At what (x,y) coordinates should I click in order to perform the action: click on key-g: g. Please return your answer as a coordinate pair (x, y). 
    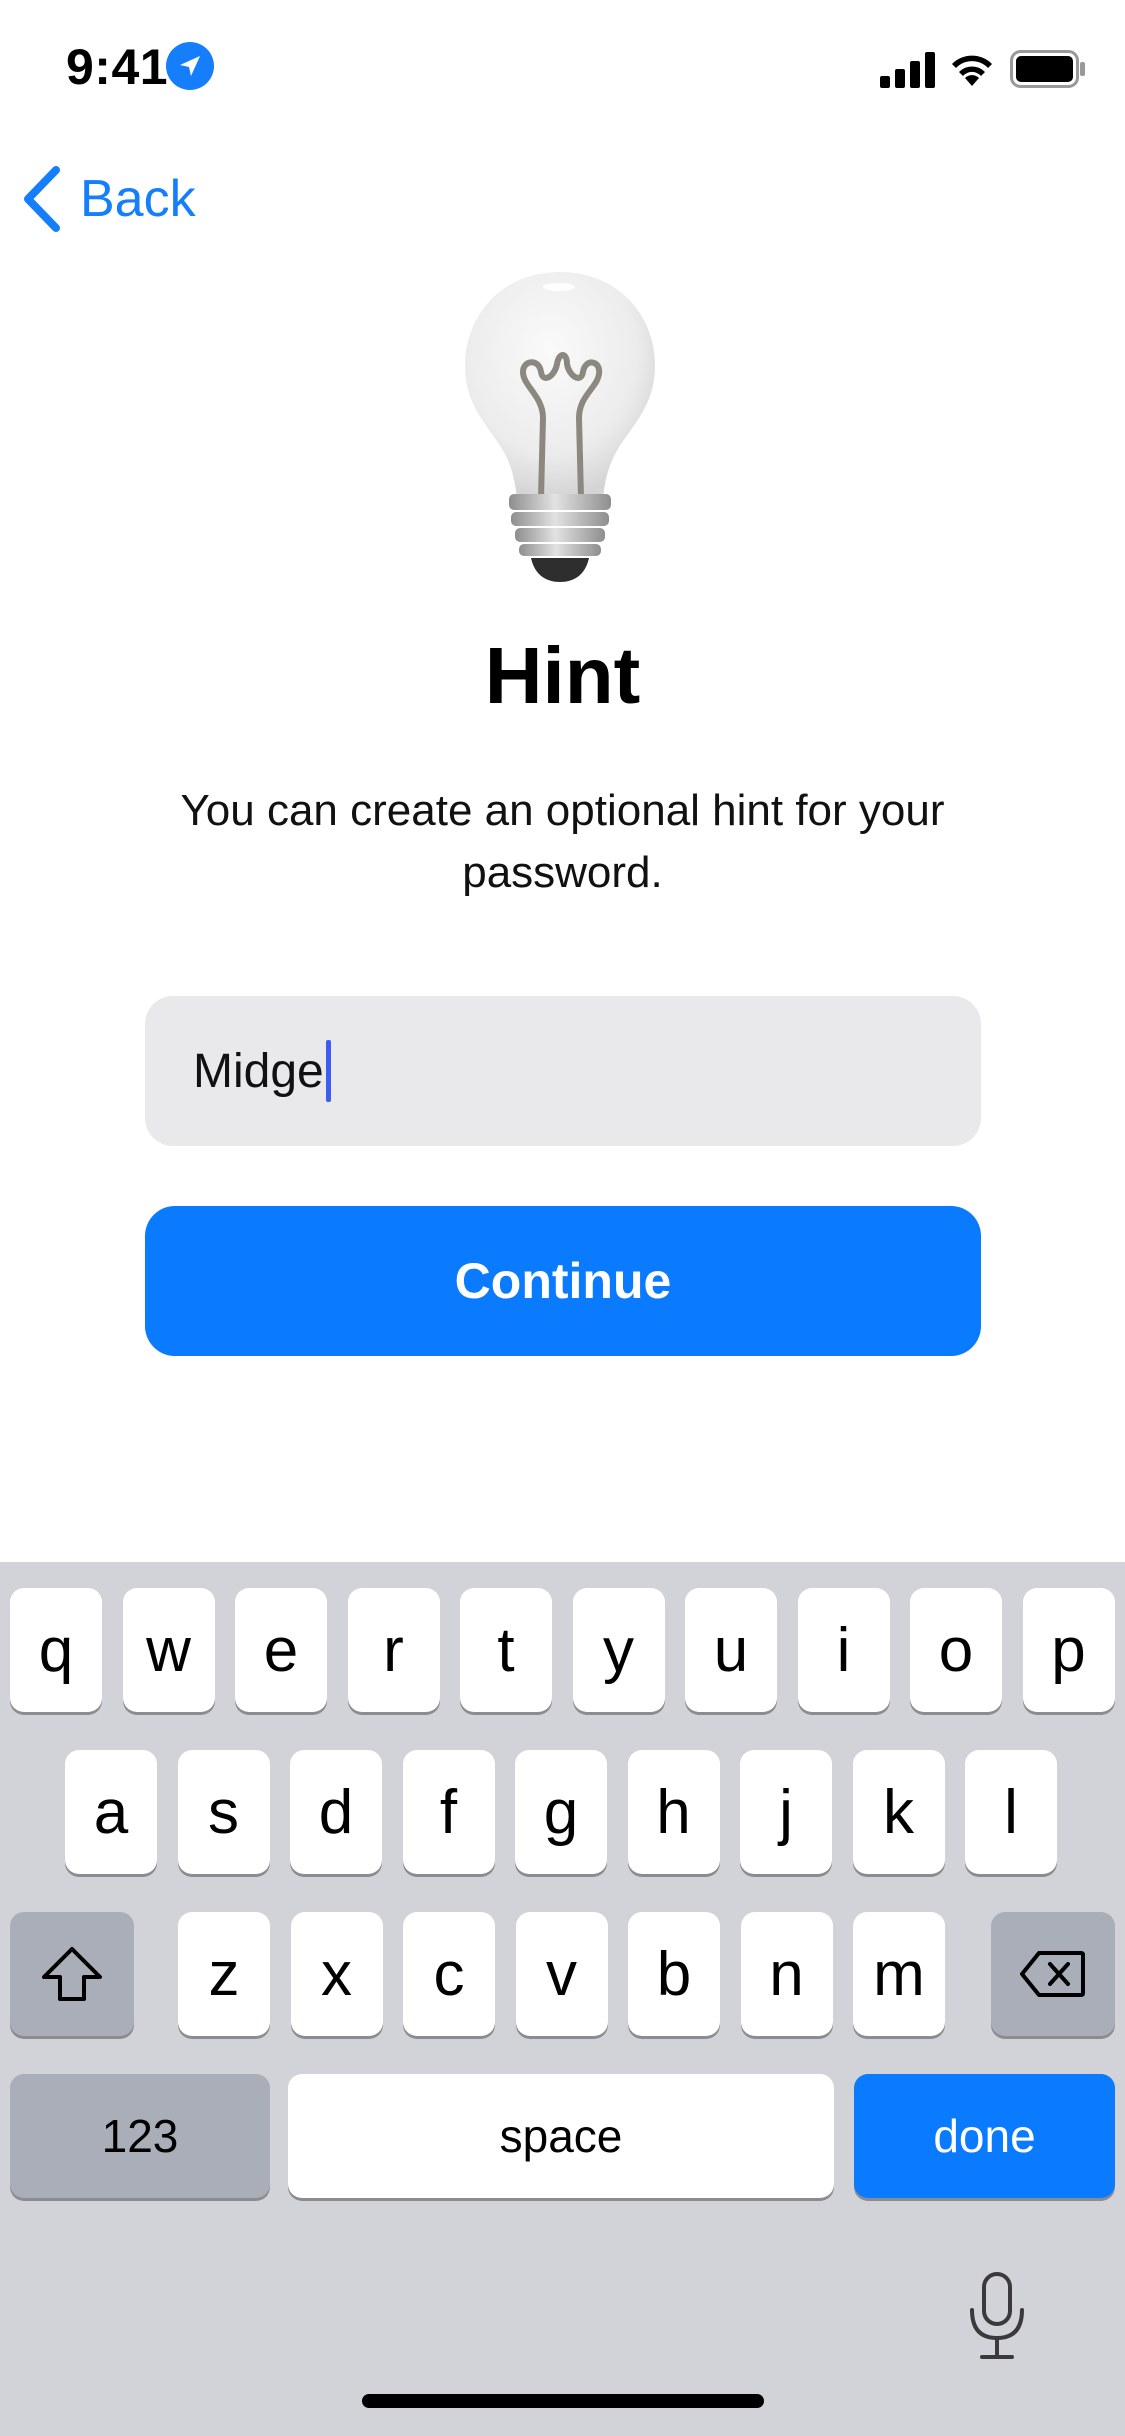
    Looking at the image, I should click on (561, 1812).